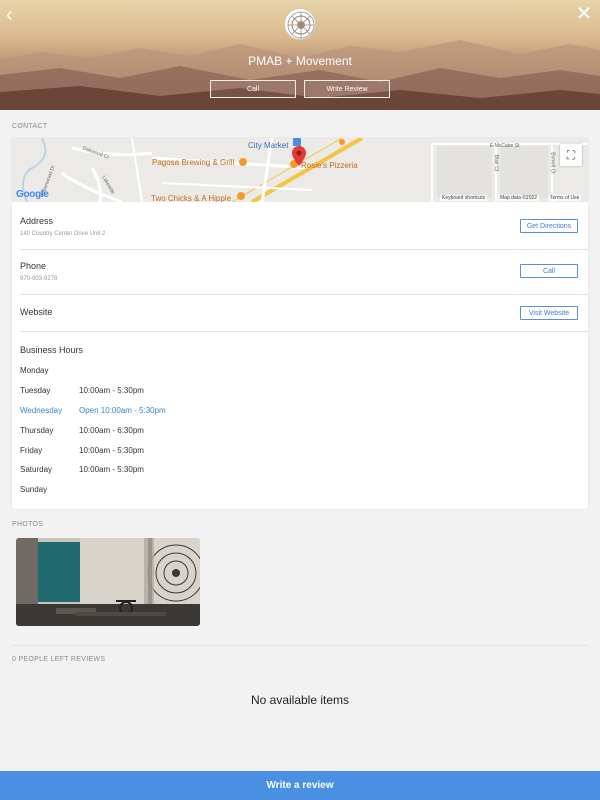 The image size is (600, 800). I want to click on map-label-bonwit: Bonwit Ct, so click(552, 163).